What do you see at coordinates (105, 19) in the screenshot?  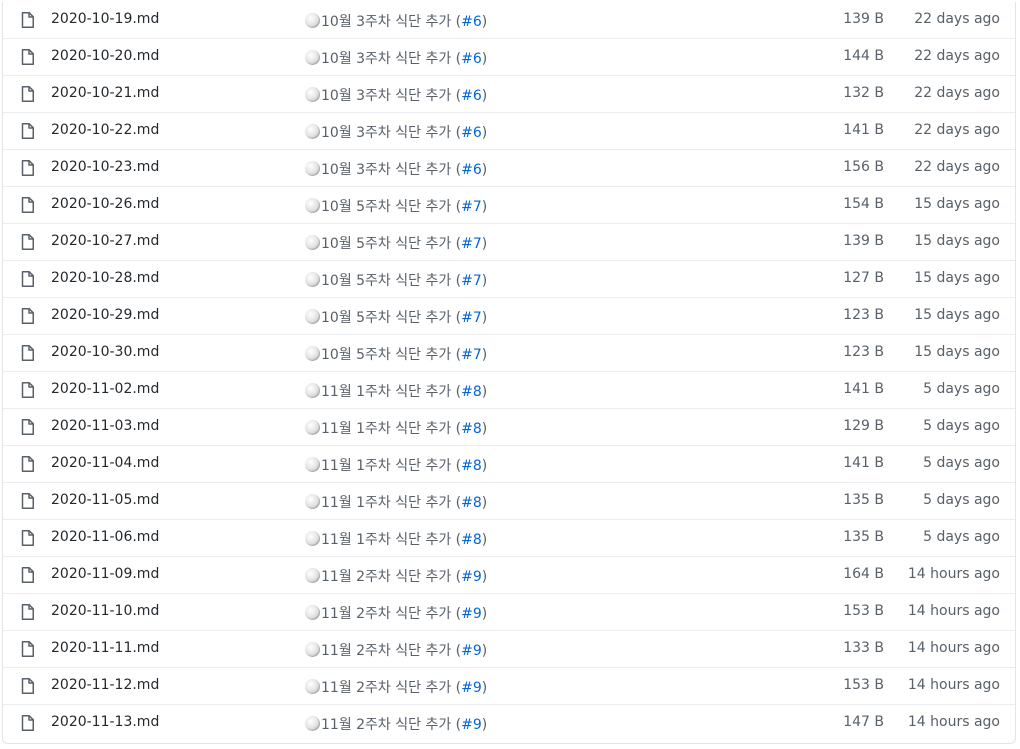 I see `file-name-link: 2020-10-19.md` at bounding box center [105, 19].